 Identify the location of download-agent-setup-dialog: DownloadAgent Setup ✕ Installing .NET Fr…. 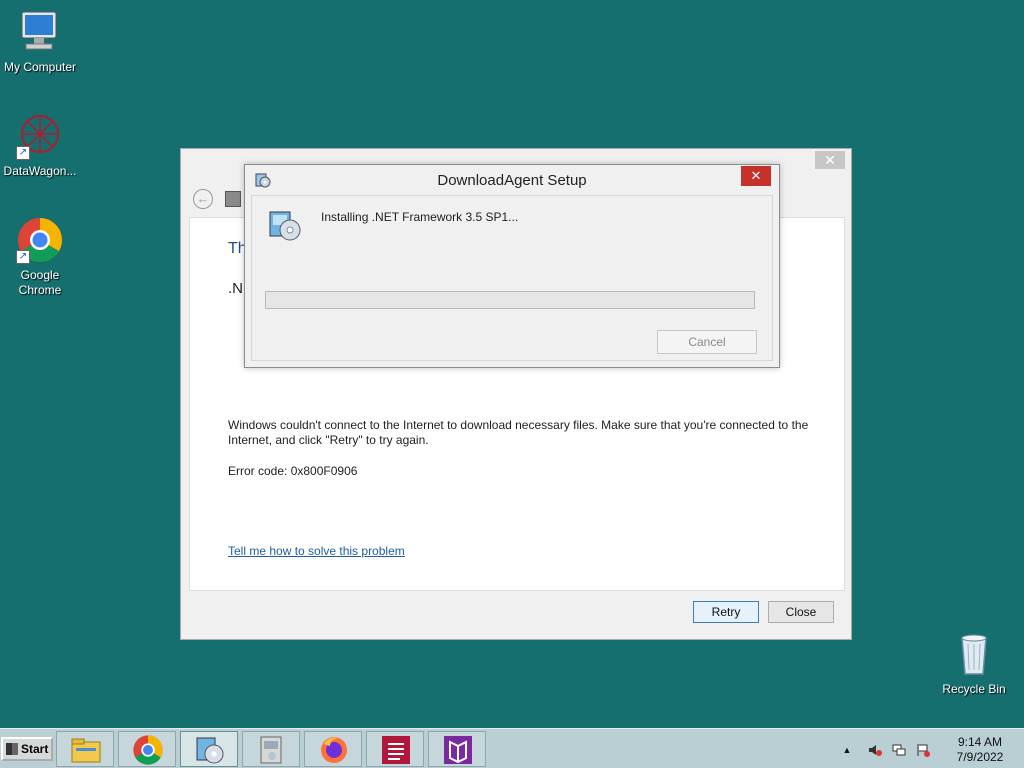
(512, 266).